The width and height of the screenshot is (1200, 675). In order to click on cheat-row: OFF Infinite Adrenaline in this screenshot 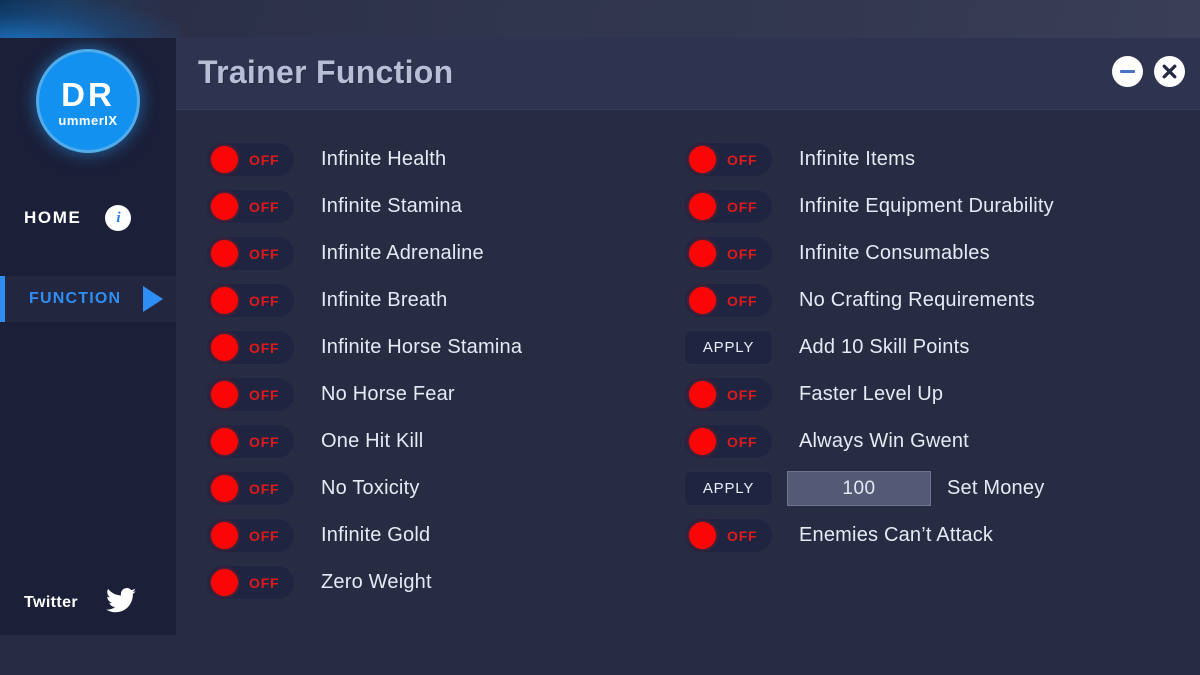, I will do `click(441, 253)`.